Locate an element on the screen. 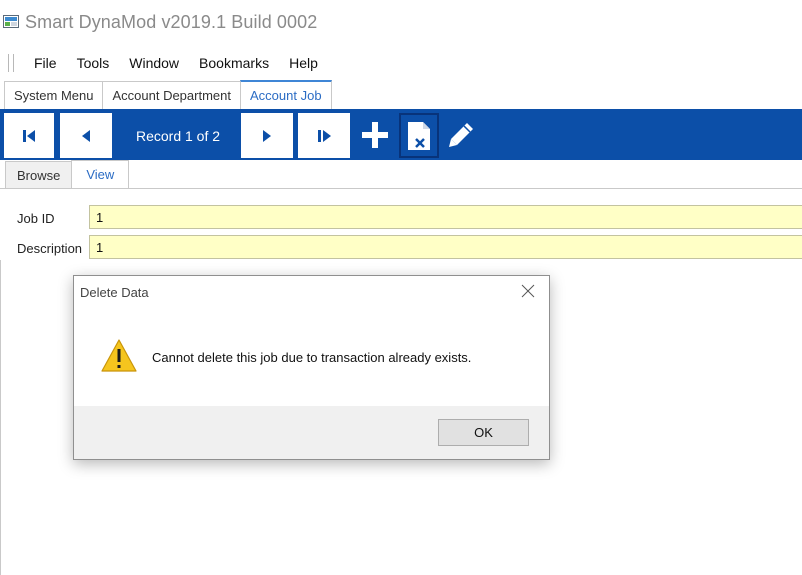 The height and width of the screenshot is (575, 802). edit-record-button is located at coordinates (461, 135).